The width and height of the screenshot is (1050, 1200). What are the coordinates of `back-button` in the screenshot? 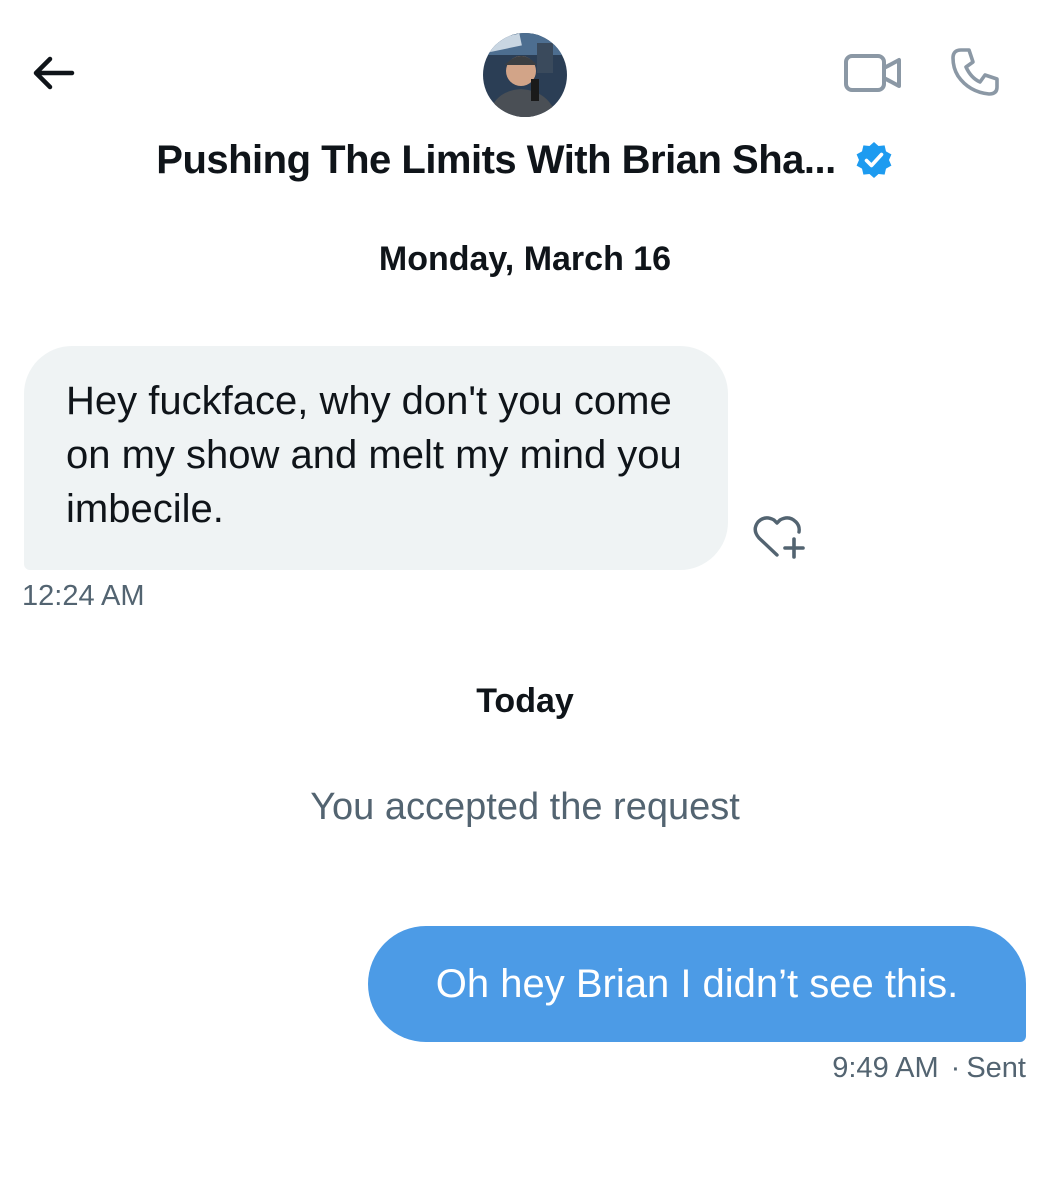 It's located at (52, 75).